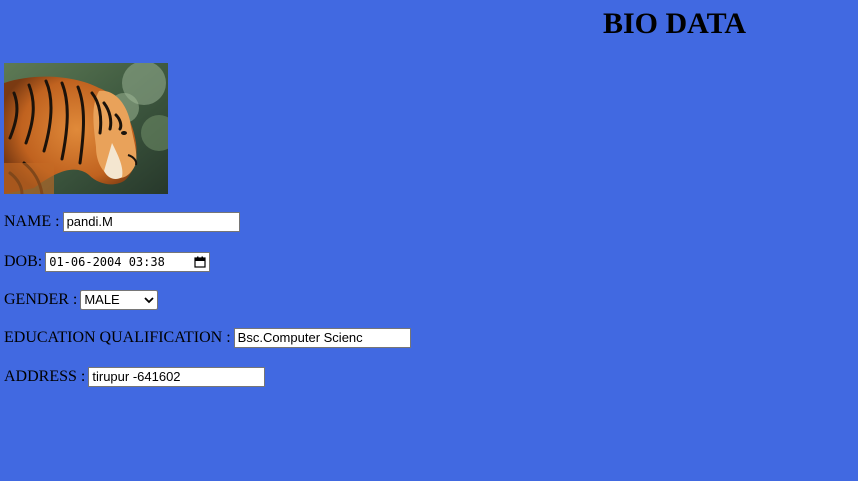 This screenshot has height=481, width=858. Describe the element at coordinates (41, 299) in the screenshot. I see `gender-label: GENDER :` at that location.